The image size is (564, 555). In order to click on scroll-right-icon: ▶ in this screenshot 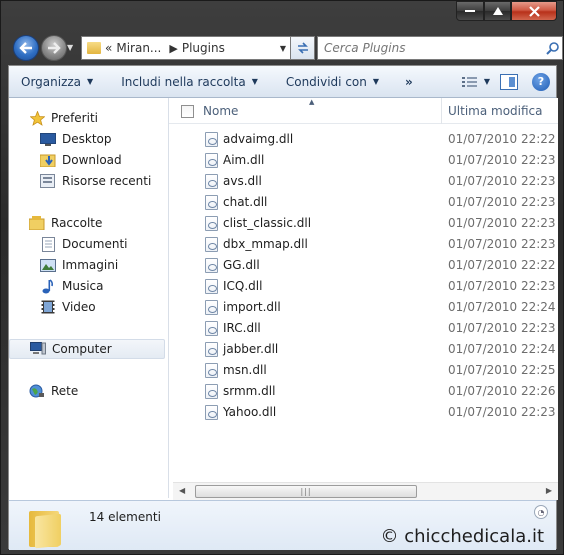, I will do `click(549, 490)`.